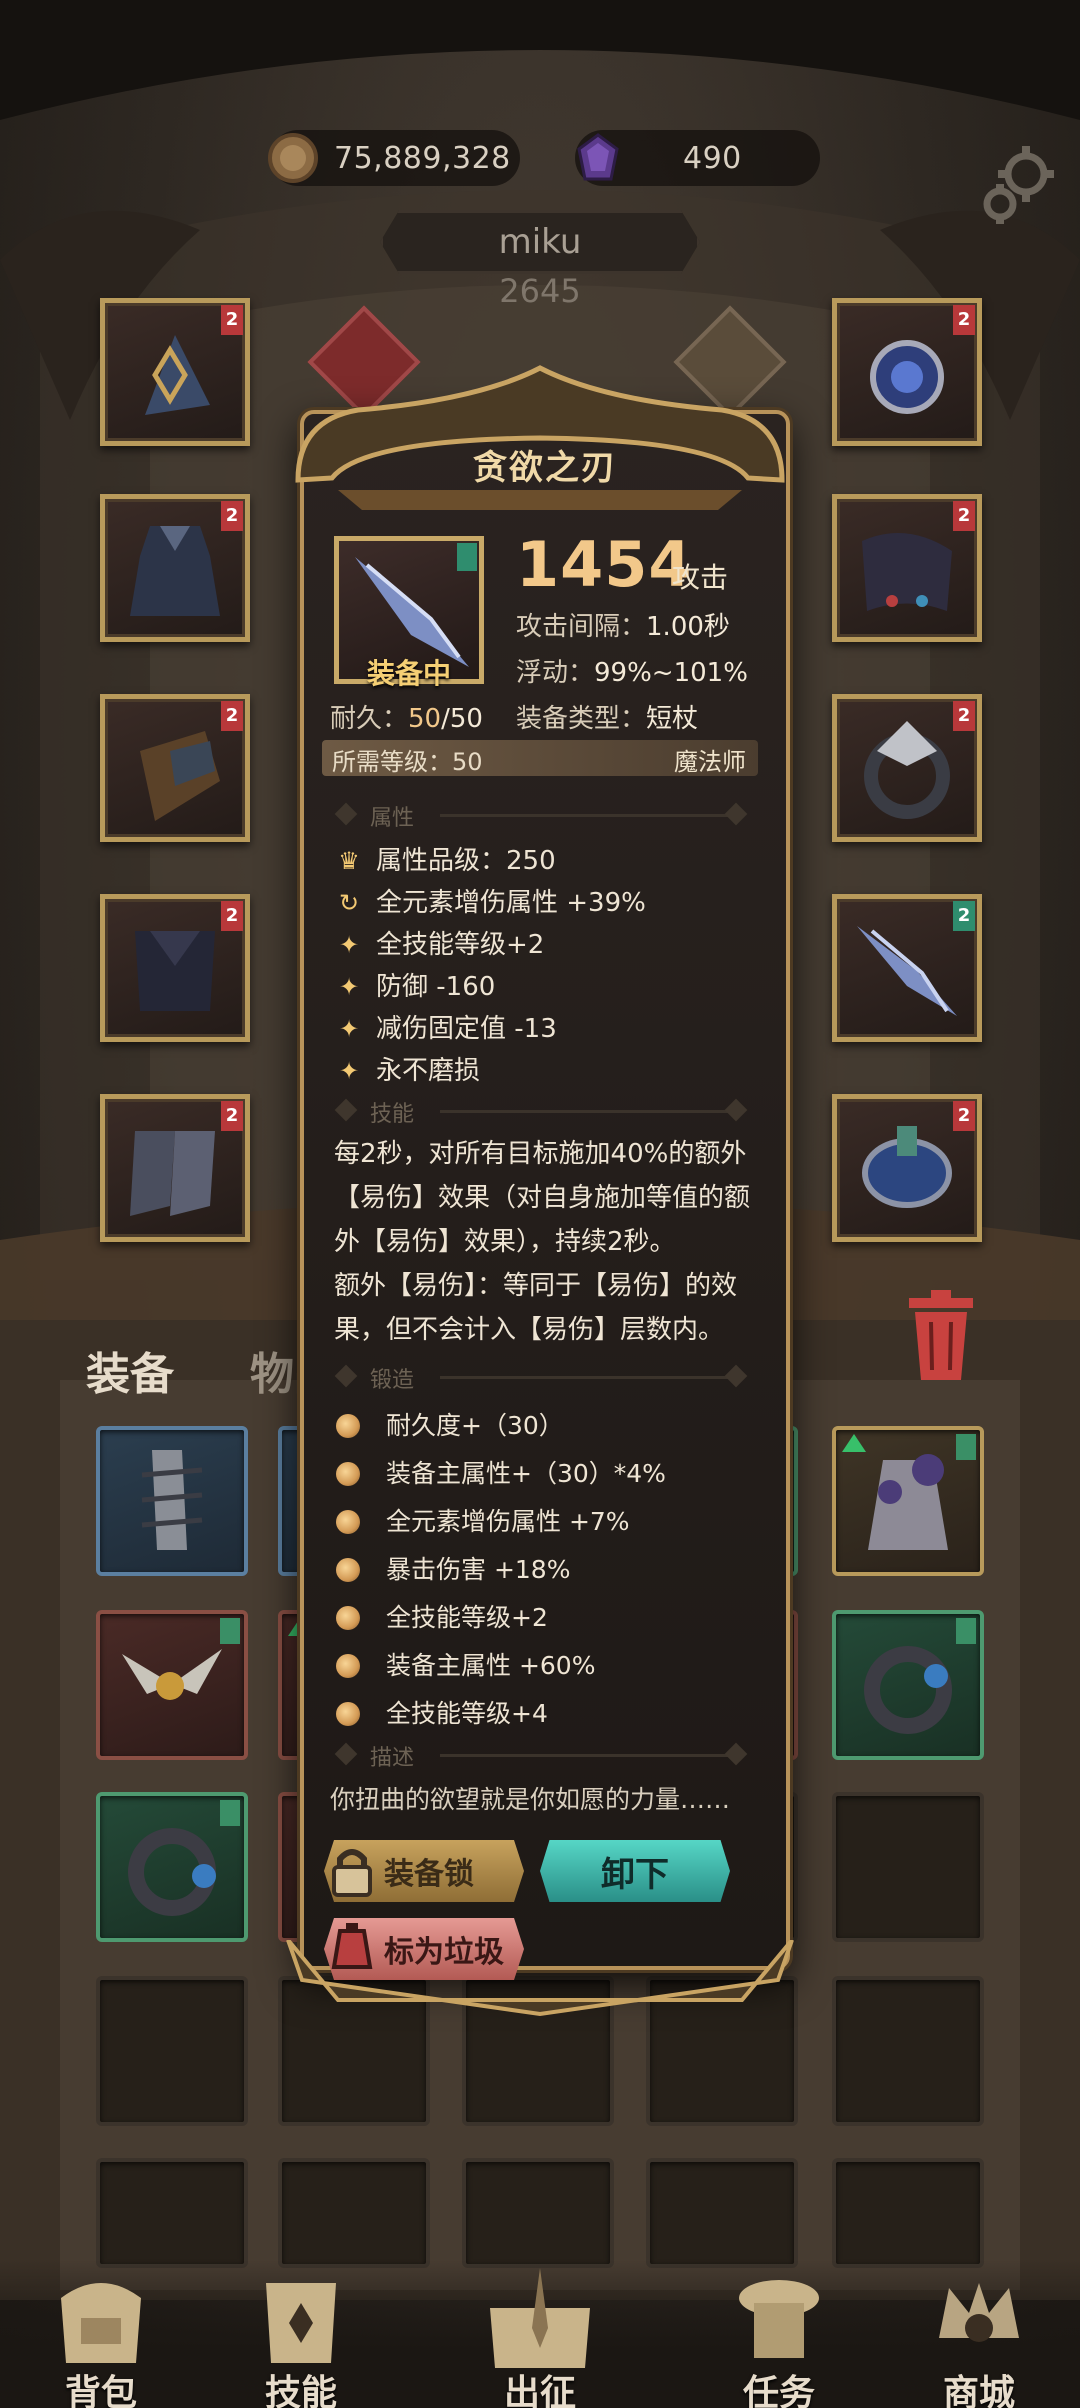 The image size is (1080, 2408). I want to click on durability-row: 耐久：50/50, so click(406, 716).